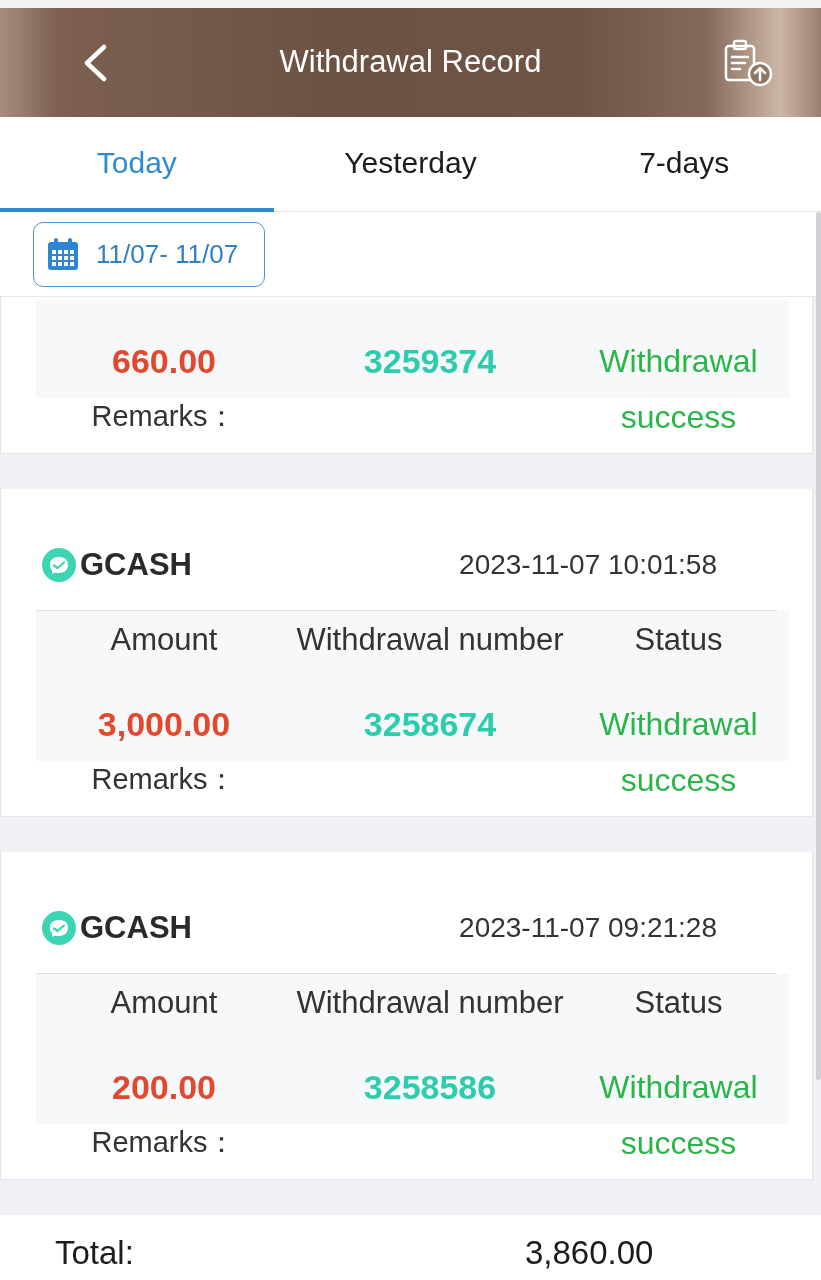  What do you see at coordinates (95, 1252) in the screenshot?
I see `total-label: Total:` at bounding box center [95, 1252].